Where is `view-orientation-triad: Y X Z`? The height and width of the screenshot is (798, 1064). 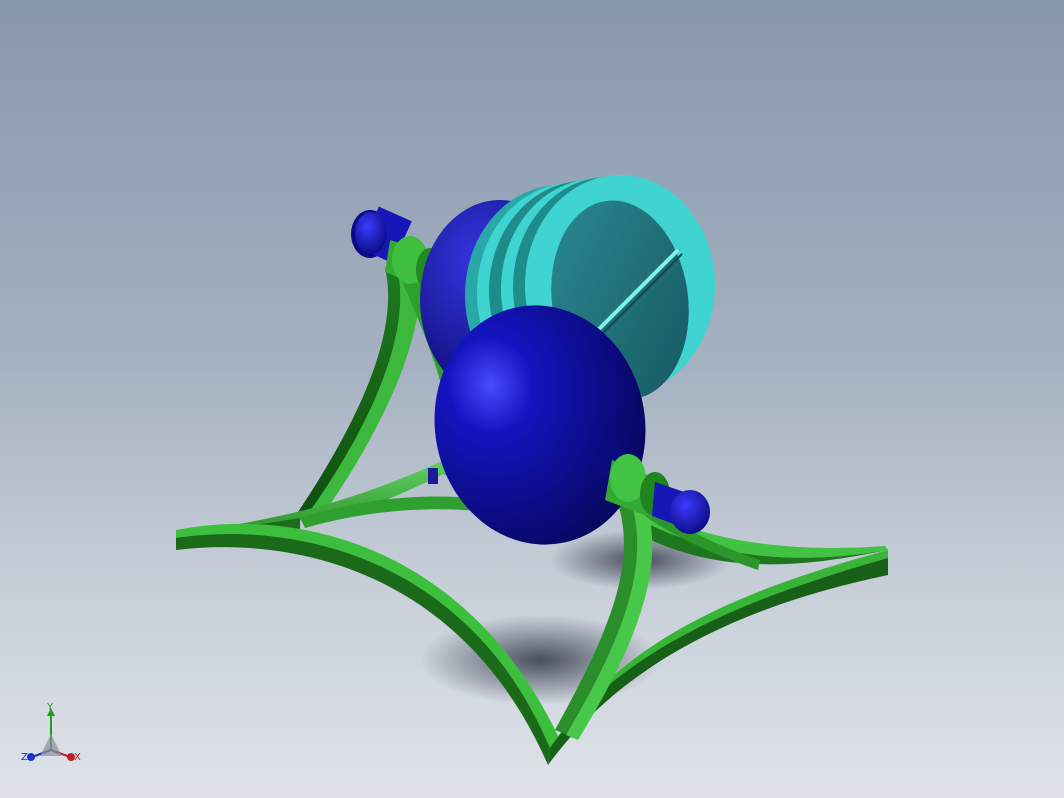 view-orientation-triad: Y X Z is located at coordinates (53, 735).